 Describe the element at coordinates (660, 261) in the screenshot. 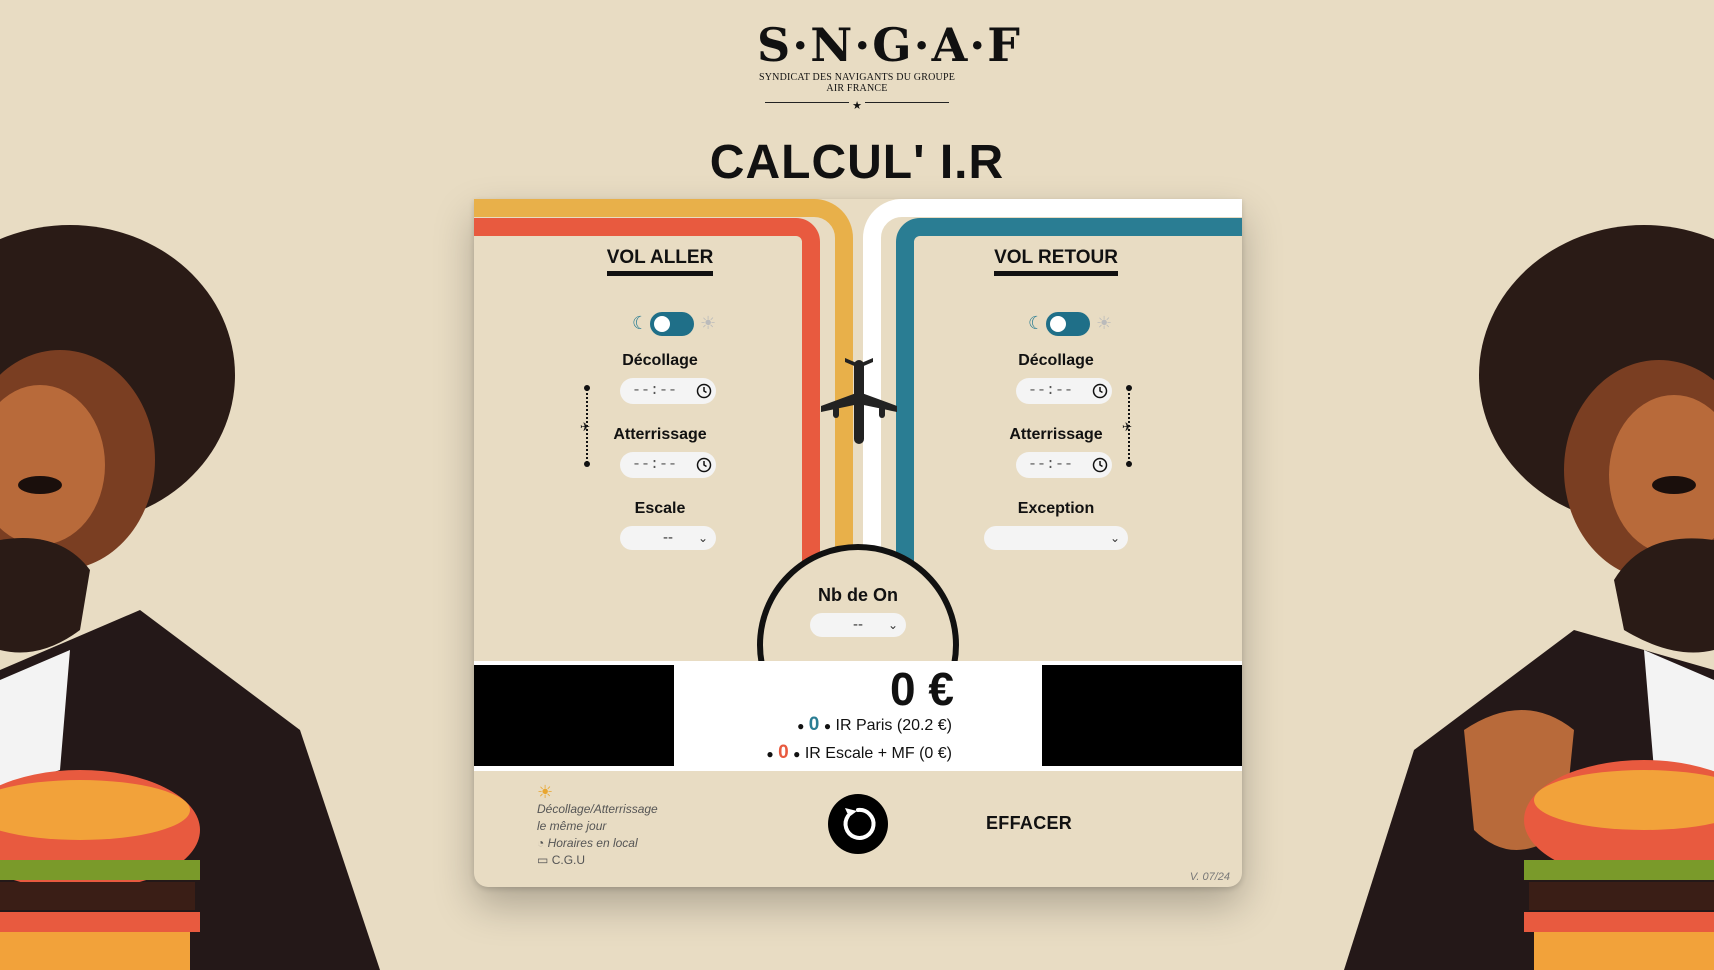

I see `vol-aller-title: VOL ALLER` at that location.